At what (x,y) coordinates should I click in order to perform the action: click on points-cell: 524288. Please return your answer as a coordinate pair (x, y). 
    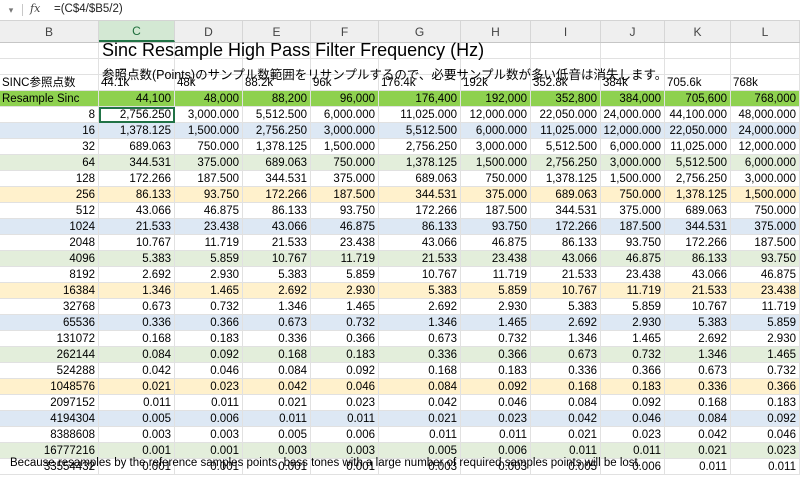
    Looking at the image, I should click on (49, 371).